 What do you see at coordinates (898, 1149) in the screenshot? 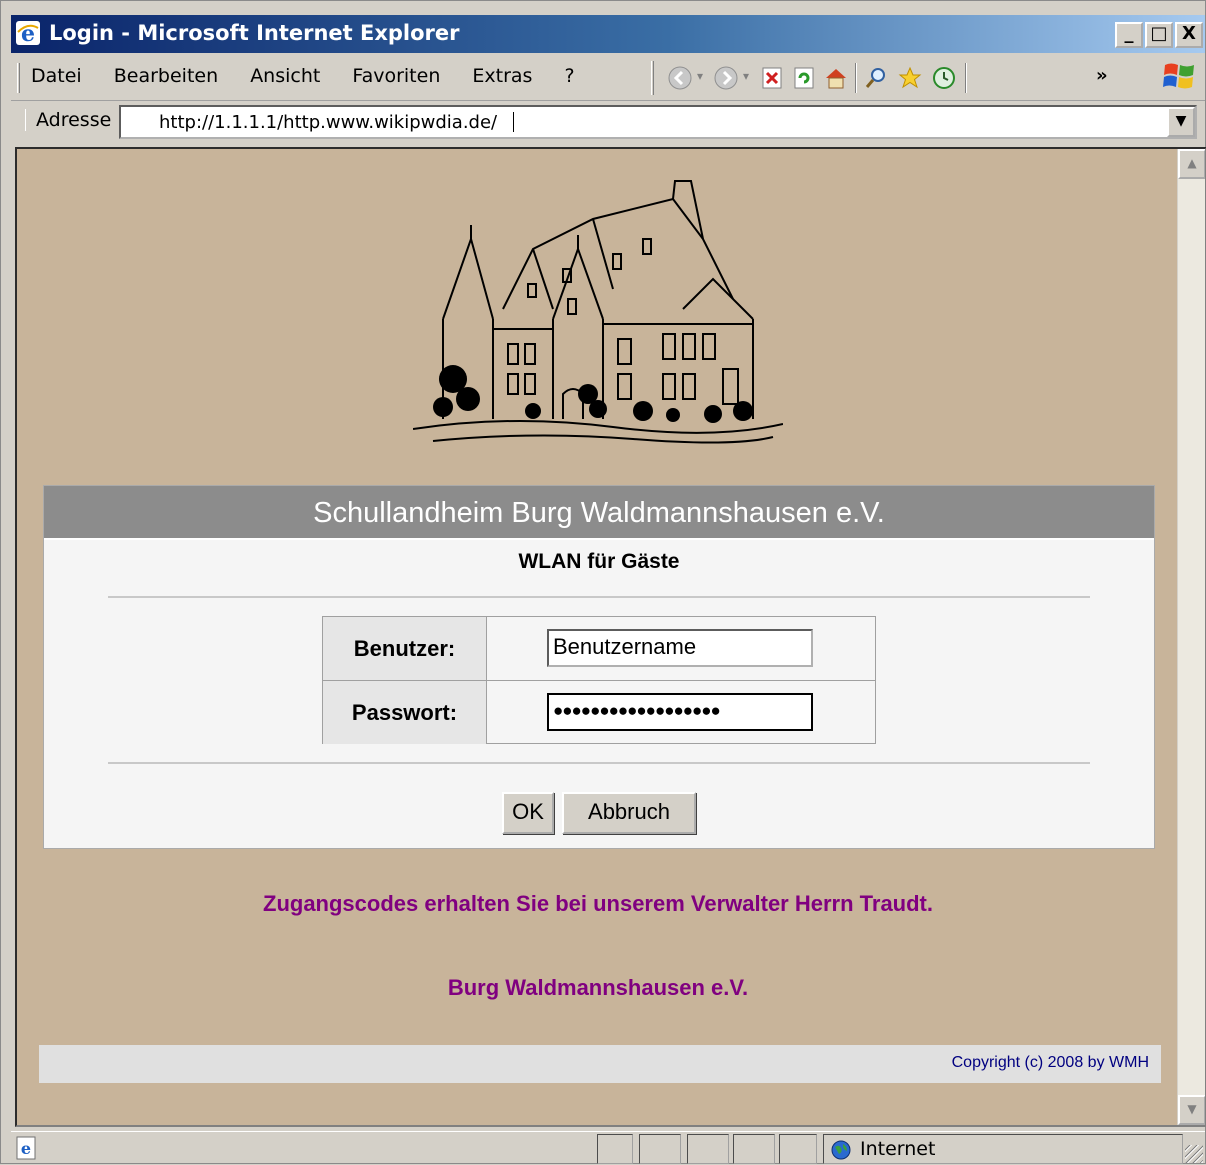
I see `zone-label: Internet` at bounding box center [898, 1149].